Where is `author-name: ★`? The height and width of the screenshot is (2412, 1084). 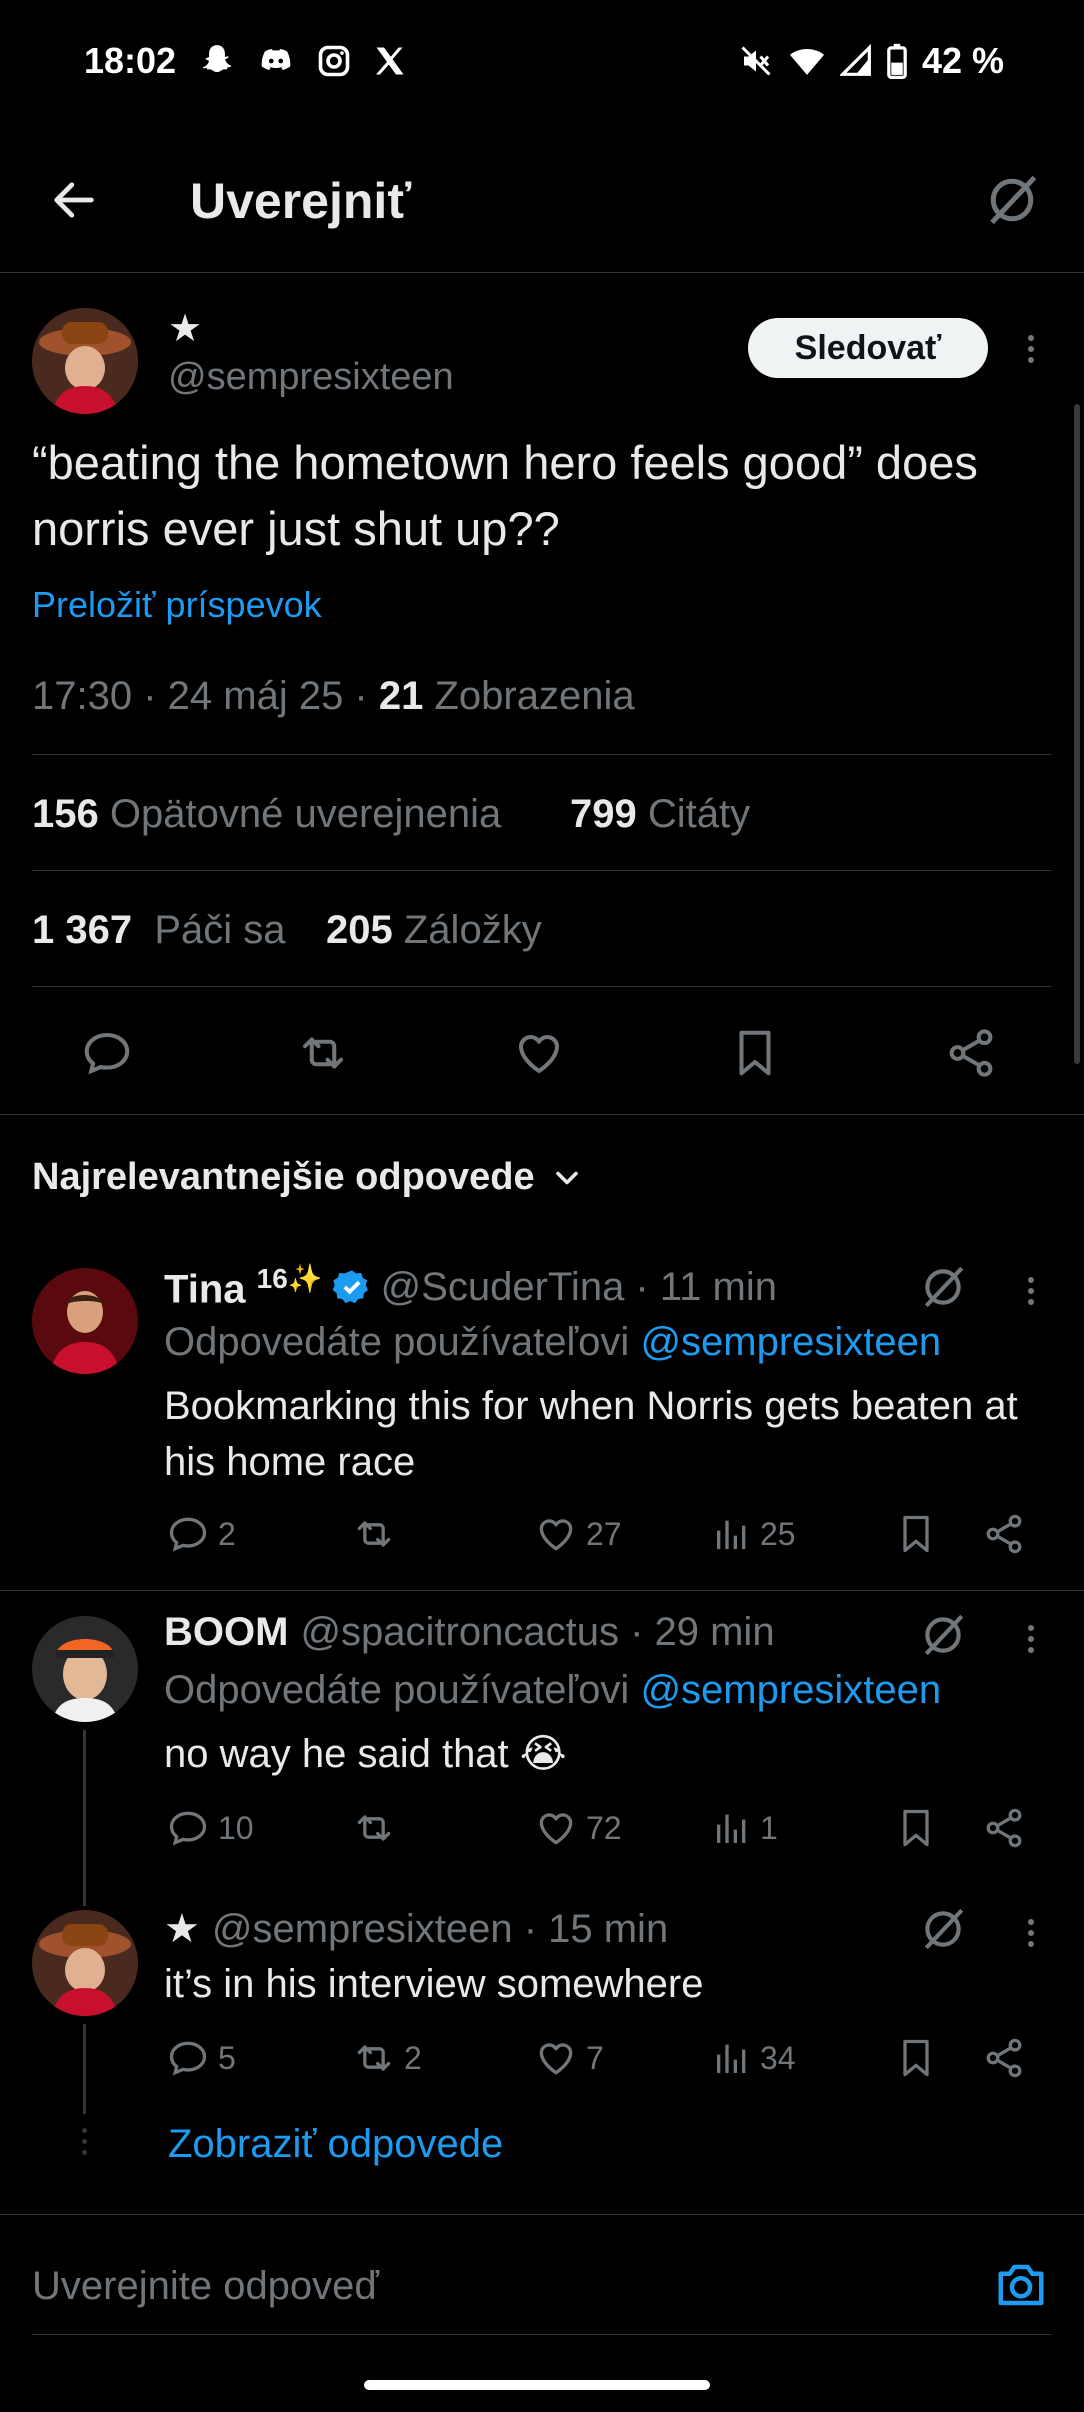
author-name: ★ is located at coordinates (185, 328).